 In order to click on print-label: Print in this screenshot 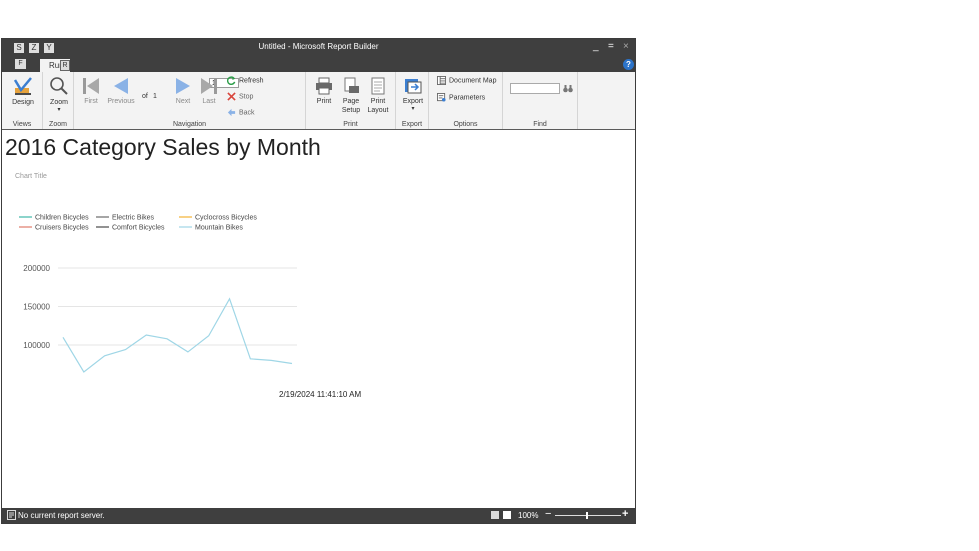, I will do `click(324, 101)`.